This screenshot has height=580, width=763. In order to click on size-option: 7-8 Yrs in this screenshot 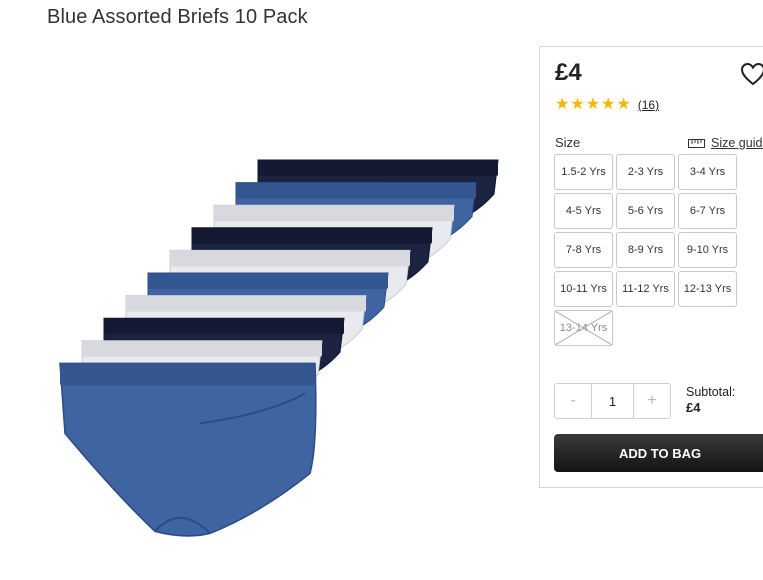, I will do `click(583, 250)`.